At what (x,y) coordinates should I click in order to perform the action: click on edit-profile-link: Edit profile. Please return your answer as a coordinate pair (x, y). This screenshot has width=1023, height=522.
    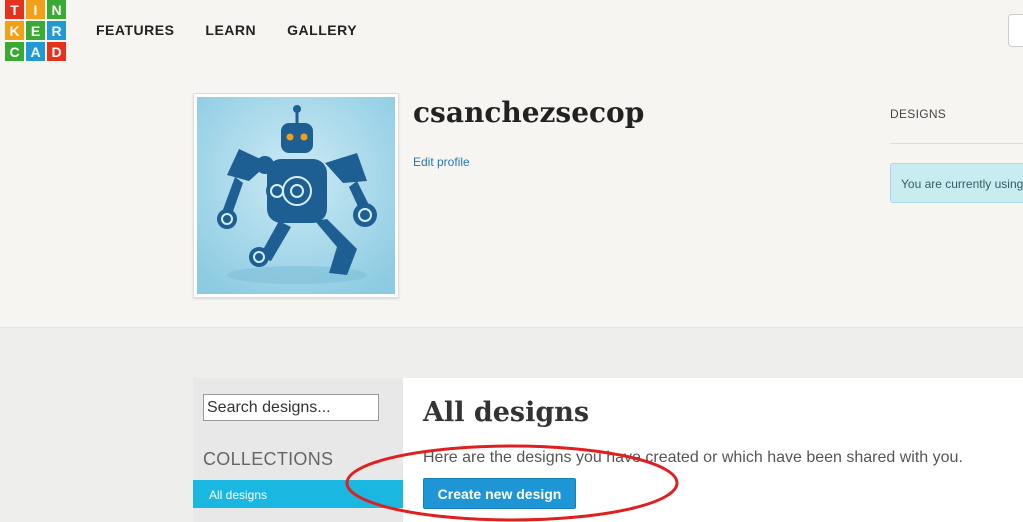
    Looking at the image, I should click on (441, 162).